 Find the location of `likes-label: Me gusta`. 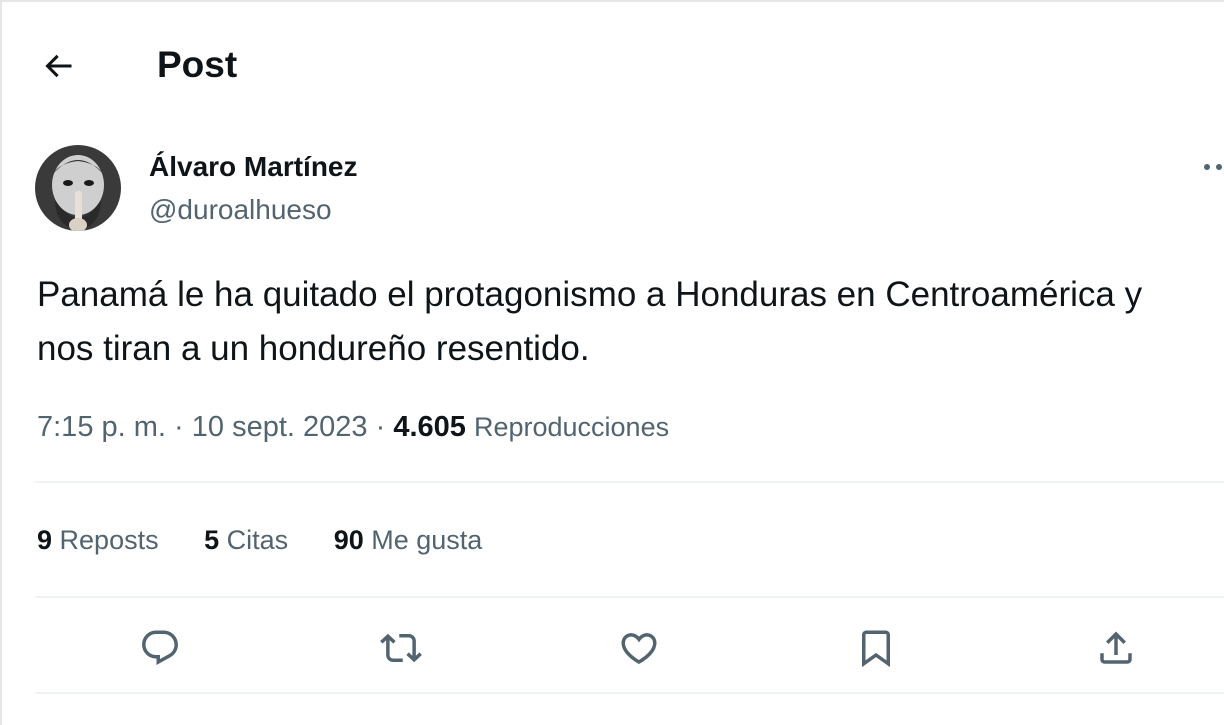

likes-label: Me gusta is located at coordinates (427, 540).